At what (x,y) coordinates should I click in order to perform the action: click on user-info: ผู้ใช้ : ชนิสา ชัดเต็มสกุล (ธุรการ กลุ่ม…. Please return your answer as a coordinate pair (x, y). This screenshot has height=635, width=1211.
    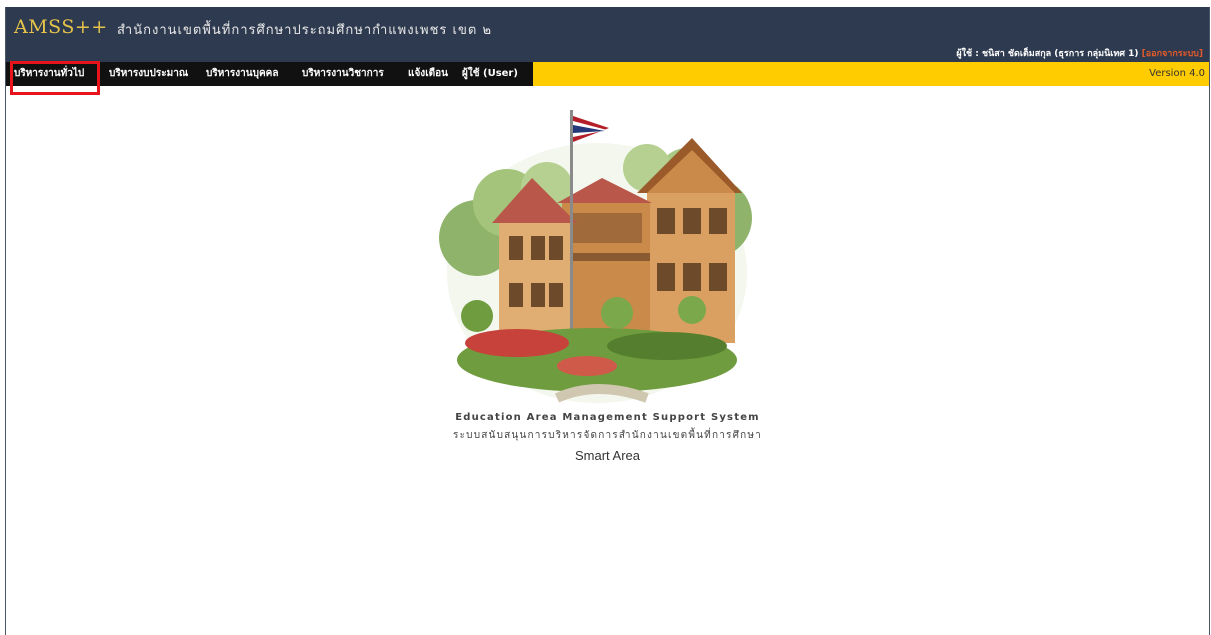
    Looking at the image, I should click on (1079, 53).